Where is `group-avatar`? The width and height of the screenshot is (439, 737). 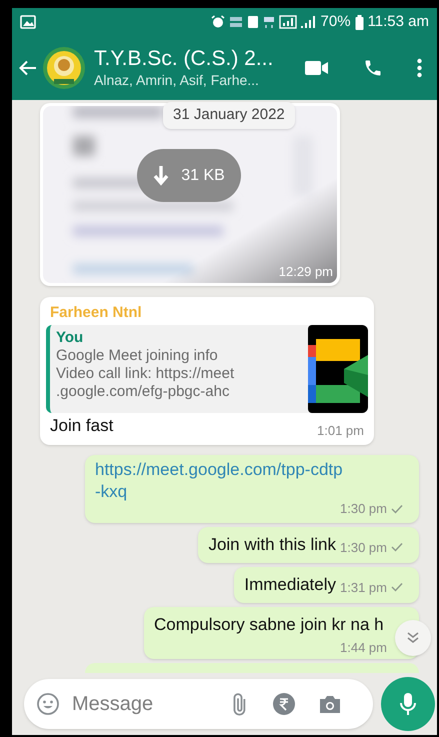
group-avatar is located at coordinates (64, 68).